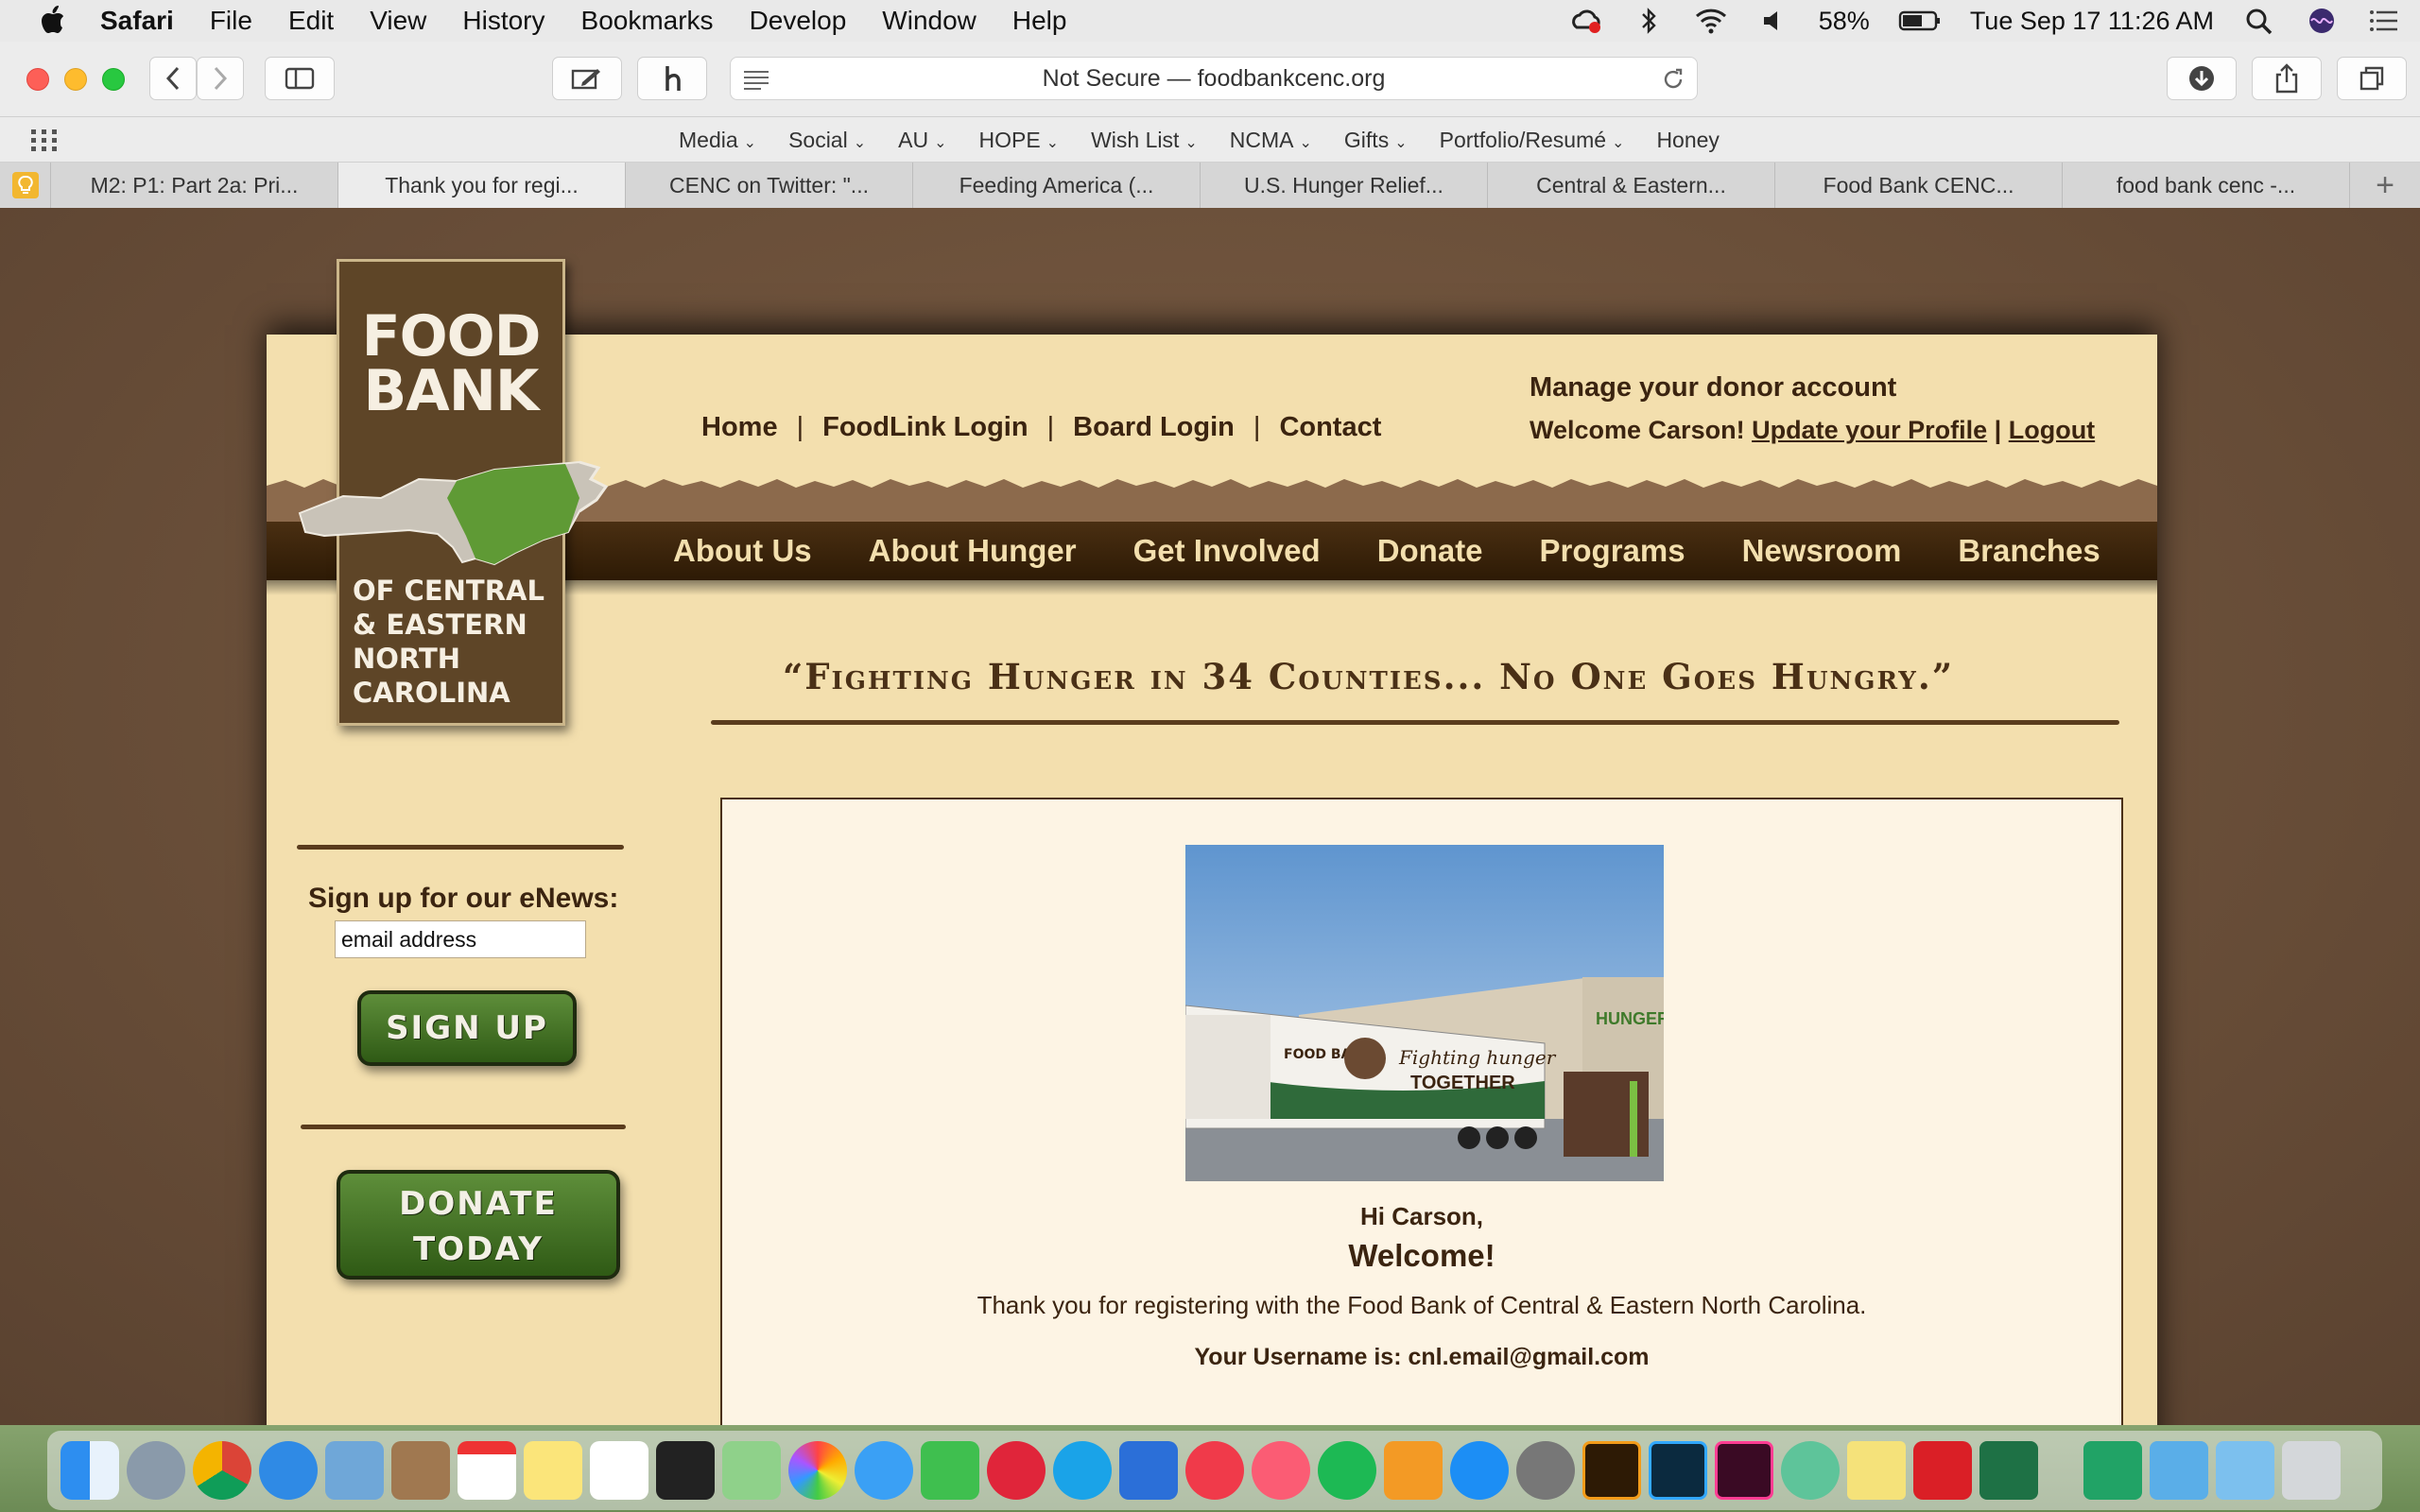 This screenshot has width=2420, height=1512. I want to click on nav-donate: Donate, so click(1430, 551).